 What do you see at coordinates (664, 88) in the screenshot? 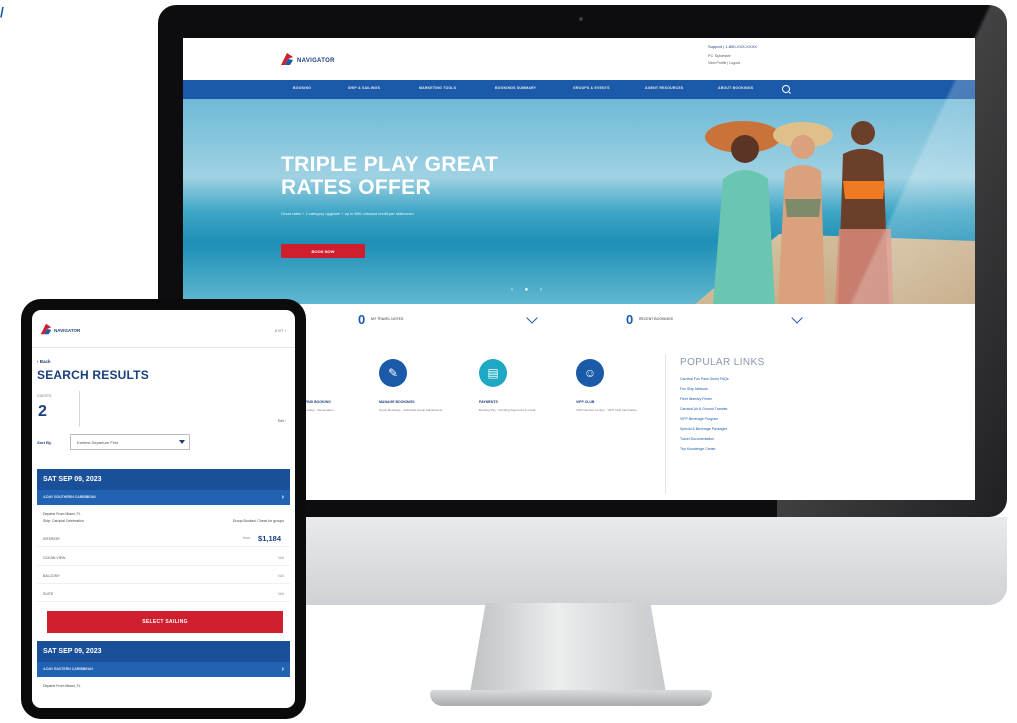
I see `nav-item-resources: AGENT RESOURCES` at bounding box center [664, 88].